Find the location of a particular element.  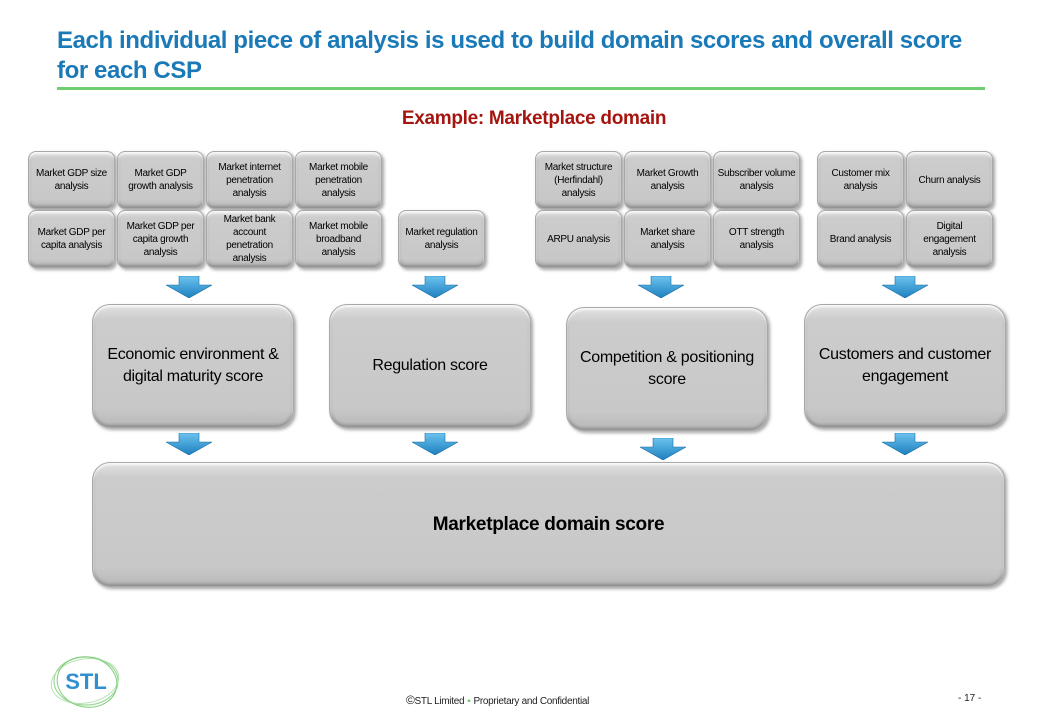

analysis-box-customer-mix: Customer mix analysis is located at coordinates (860, 180).